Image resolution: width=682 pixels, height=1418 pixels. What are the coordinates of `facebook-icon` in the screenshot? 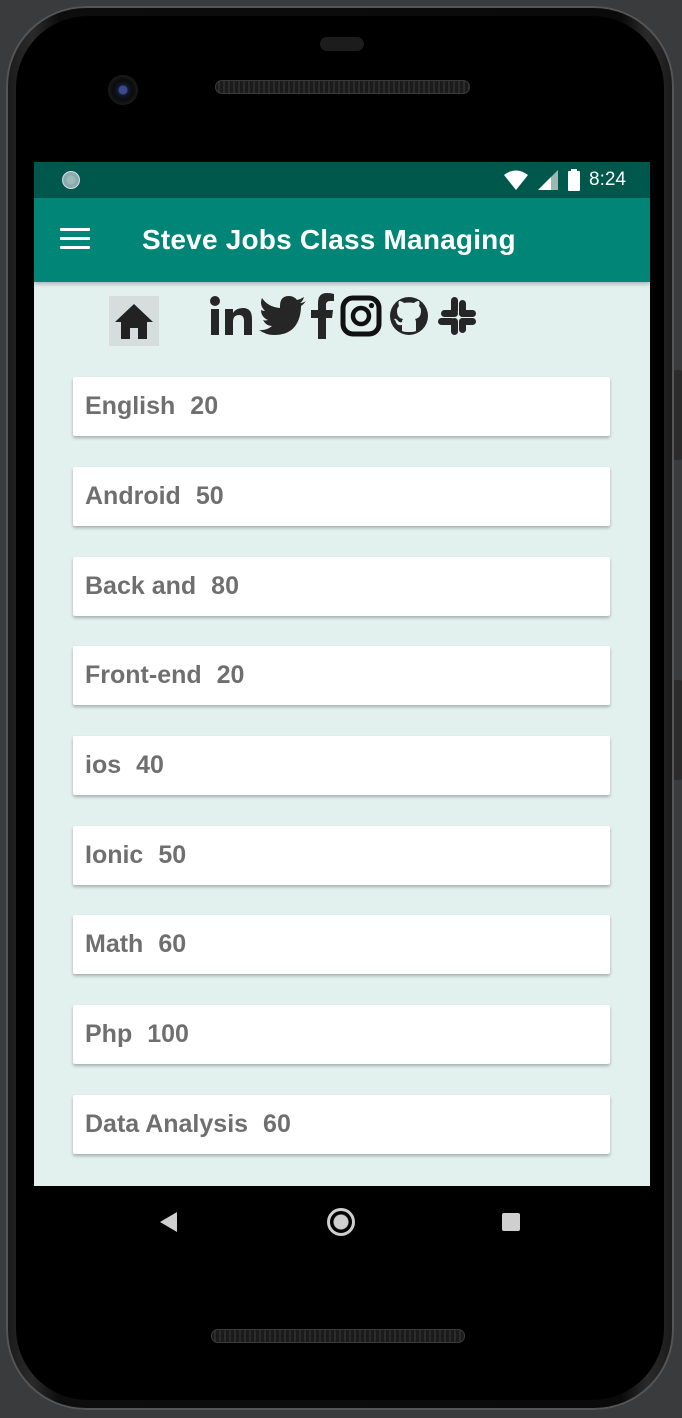 It's located at (322, 316).